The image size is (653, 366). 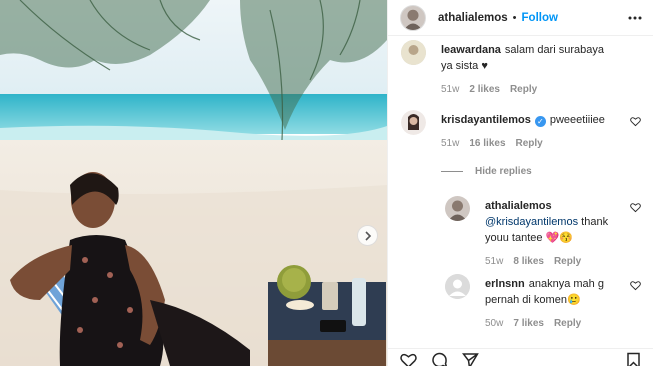 What do you see at coordinates (494, 324) in the screenshot?
I see `comment-age: 50w` at bounding box center [494, 324].